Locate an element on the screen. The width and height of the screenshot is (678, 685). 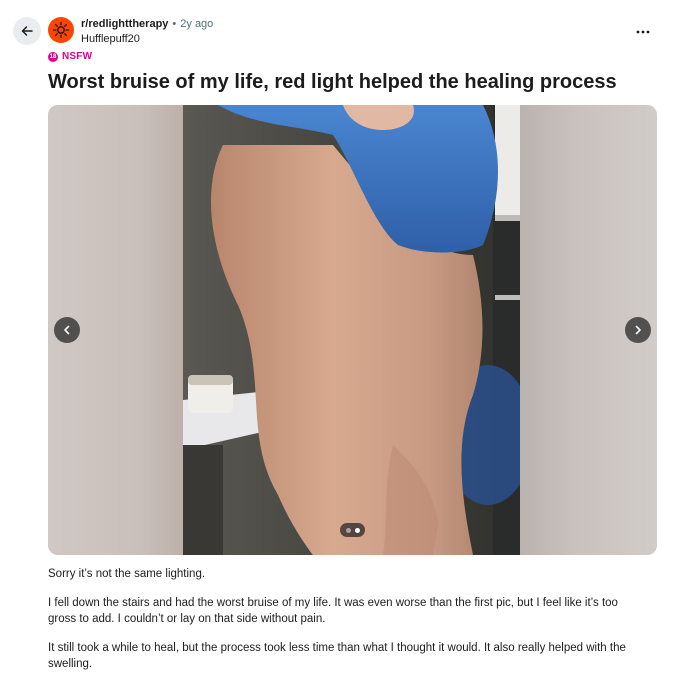
subreddit-avatar-icon is located at coordinates (61, 30).